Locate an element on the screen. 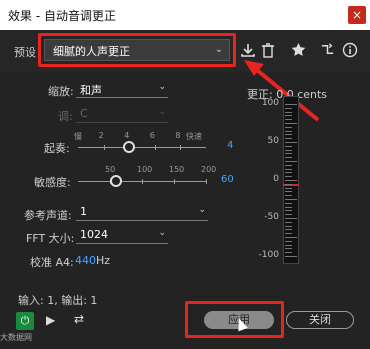 This screenshot has width=370, height=349. attack-label: 起奏: is located at coordinates (57, 148).